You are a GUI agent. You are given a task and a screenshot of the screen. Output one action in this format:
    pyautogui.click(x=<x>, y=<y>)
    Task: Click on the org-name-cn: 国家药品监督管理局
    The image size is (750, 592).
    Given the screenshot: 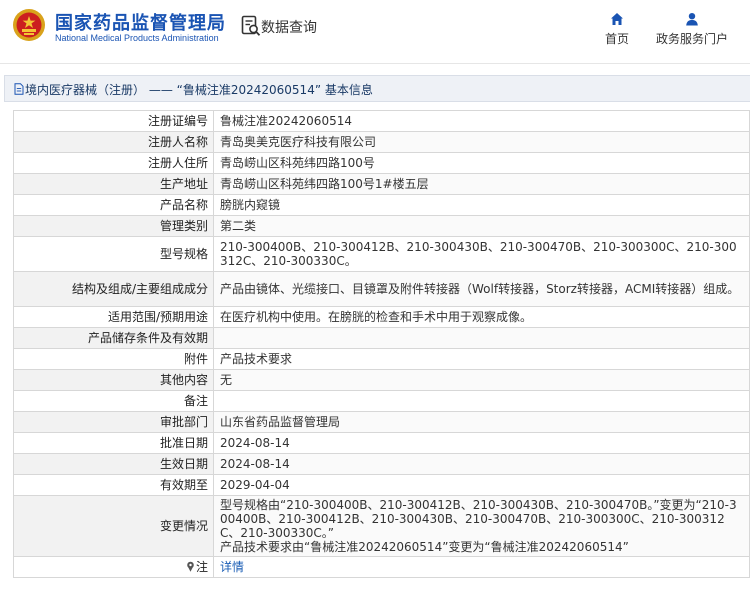 What is the action you would take?
    pyautogui.click(x=140, y=23)
    